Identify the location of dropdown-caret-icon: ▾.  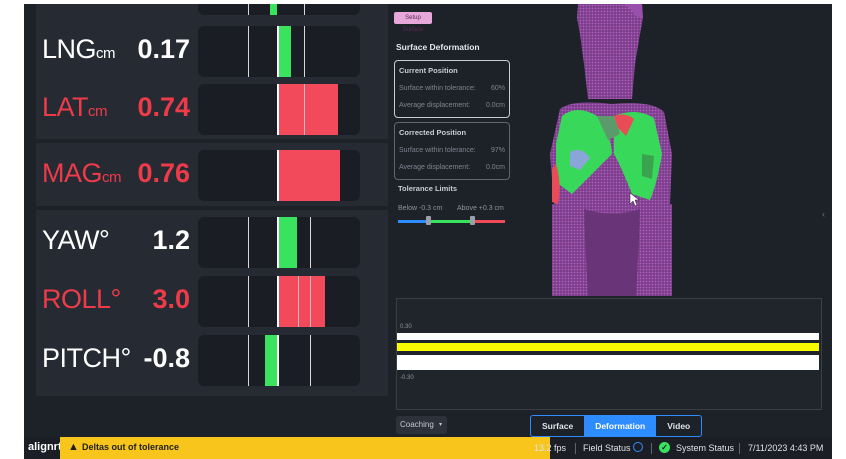
(440, 425).